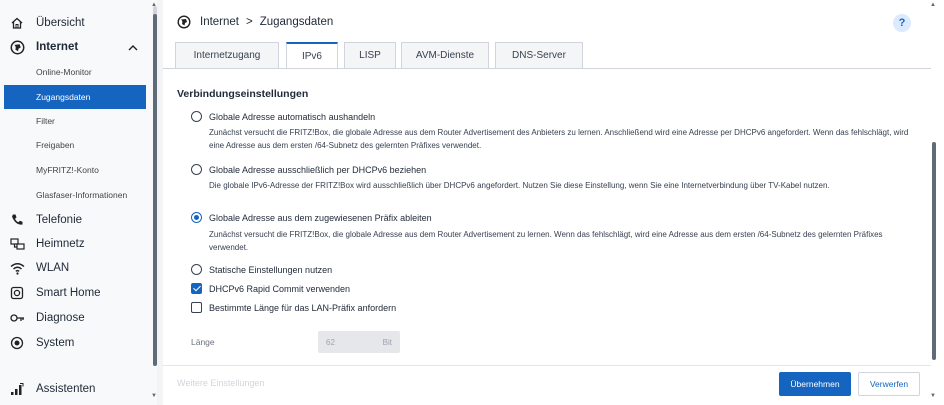 Image resolution: width=944 pixels, height=405 pixels. I want to click on option-static-settings: Statische Einstellungen nutzen, so click(261, 269).